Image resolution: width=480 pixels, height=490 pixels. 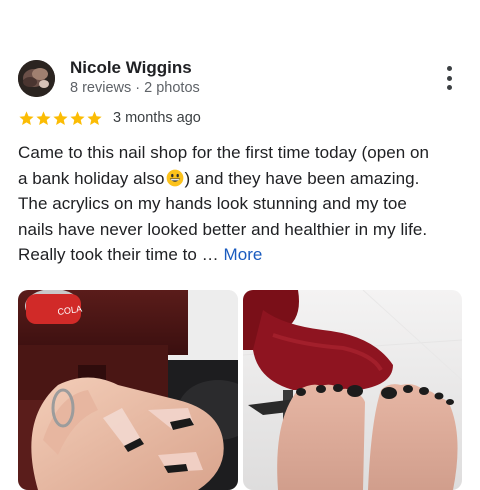 I want to click on author-name: Nicole Wiggins, so click(x=131, y=68).